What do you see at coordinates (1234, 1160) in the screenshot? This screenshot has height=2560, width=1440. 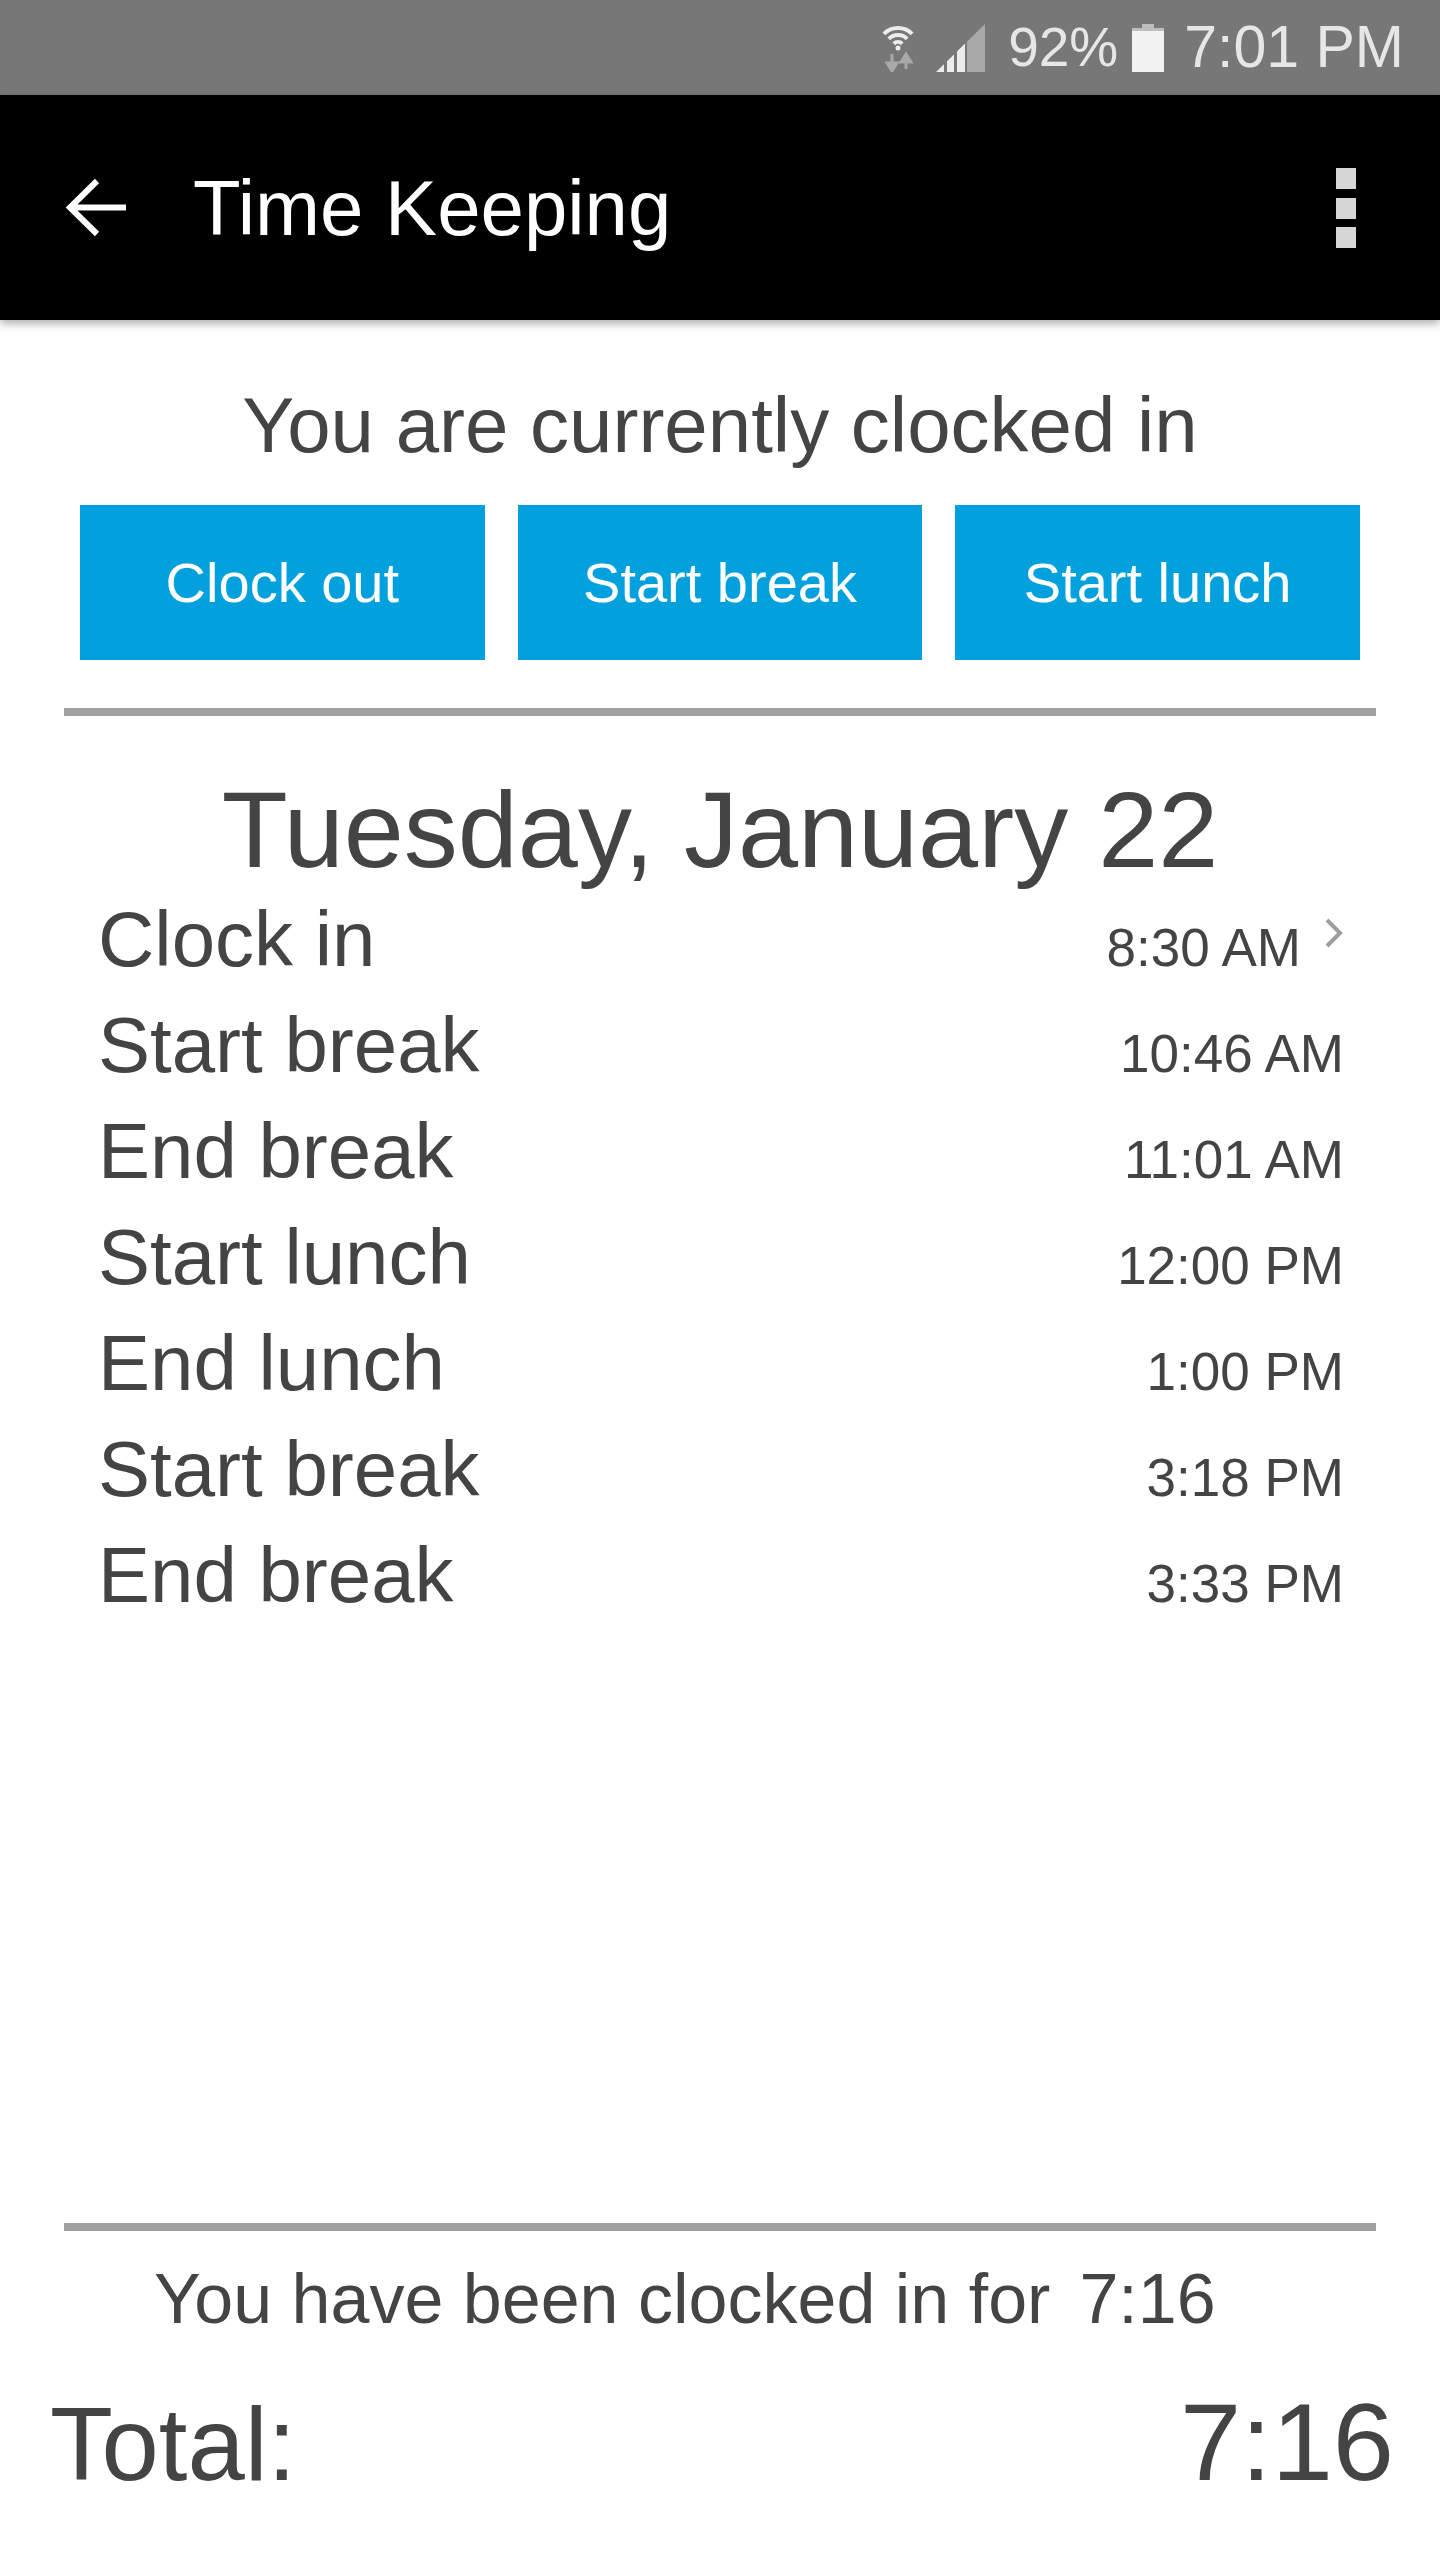 I see `entry-time: 11:01 AM` at bounding box center [1234, 1160].